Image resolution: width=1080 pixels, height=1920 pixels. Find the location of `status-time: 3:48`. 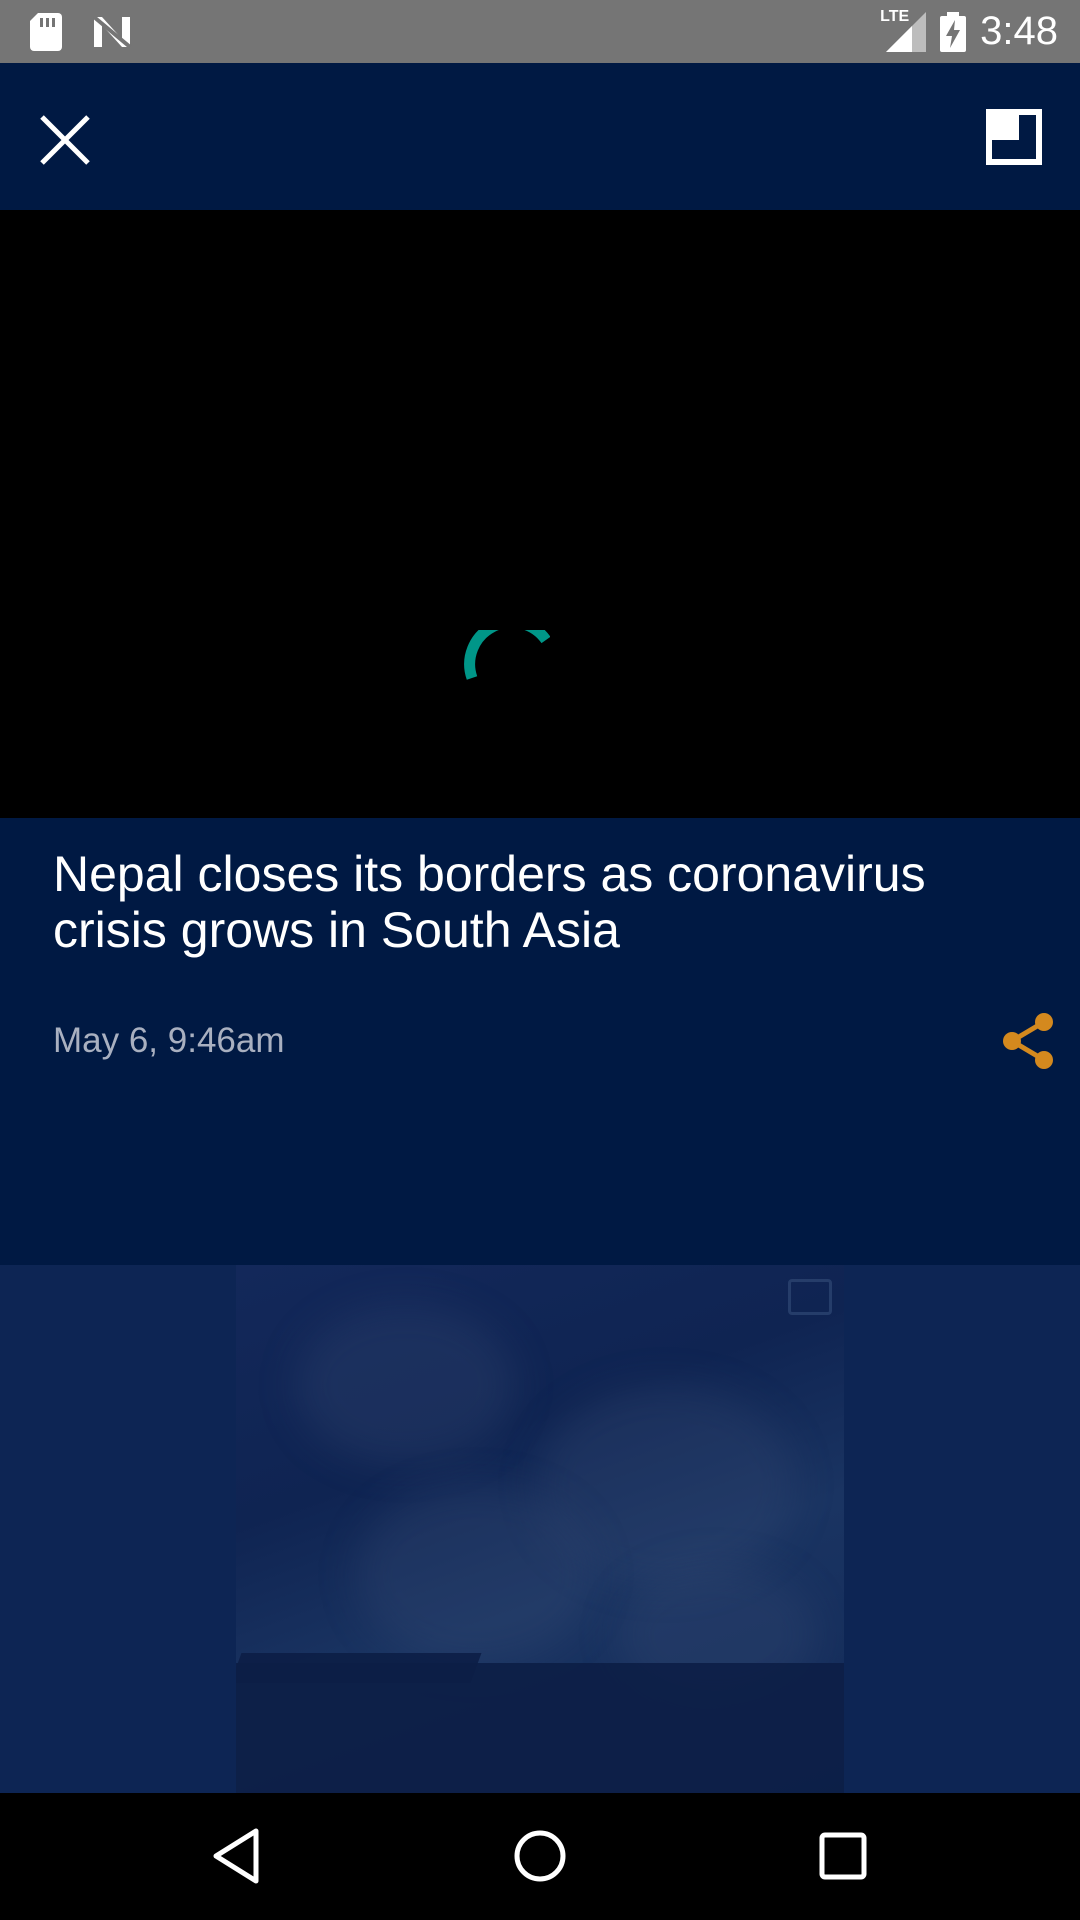

status-time: 3:48 is located at coordinates (1019, 31).